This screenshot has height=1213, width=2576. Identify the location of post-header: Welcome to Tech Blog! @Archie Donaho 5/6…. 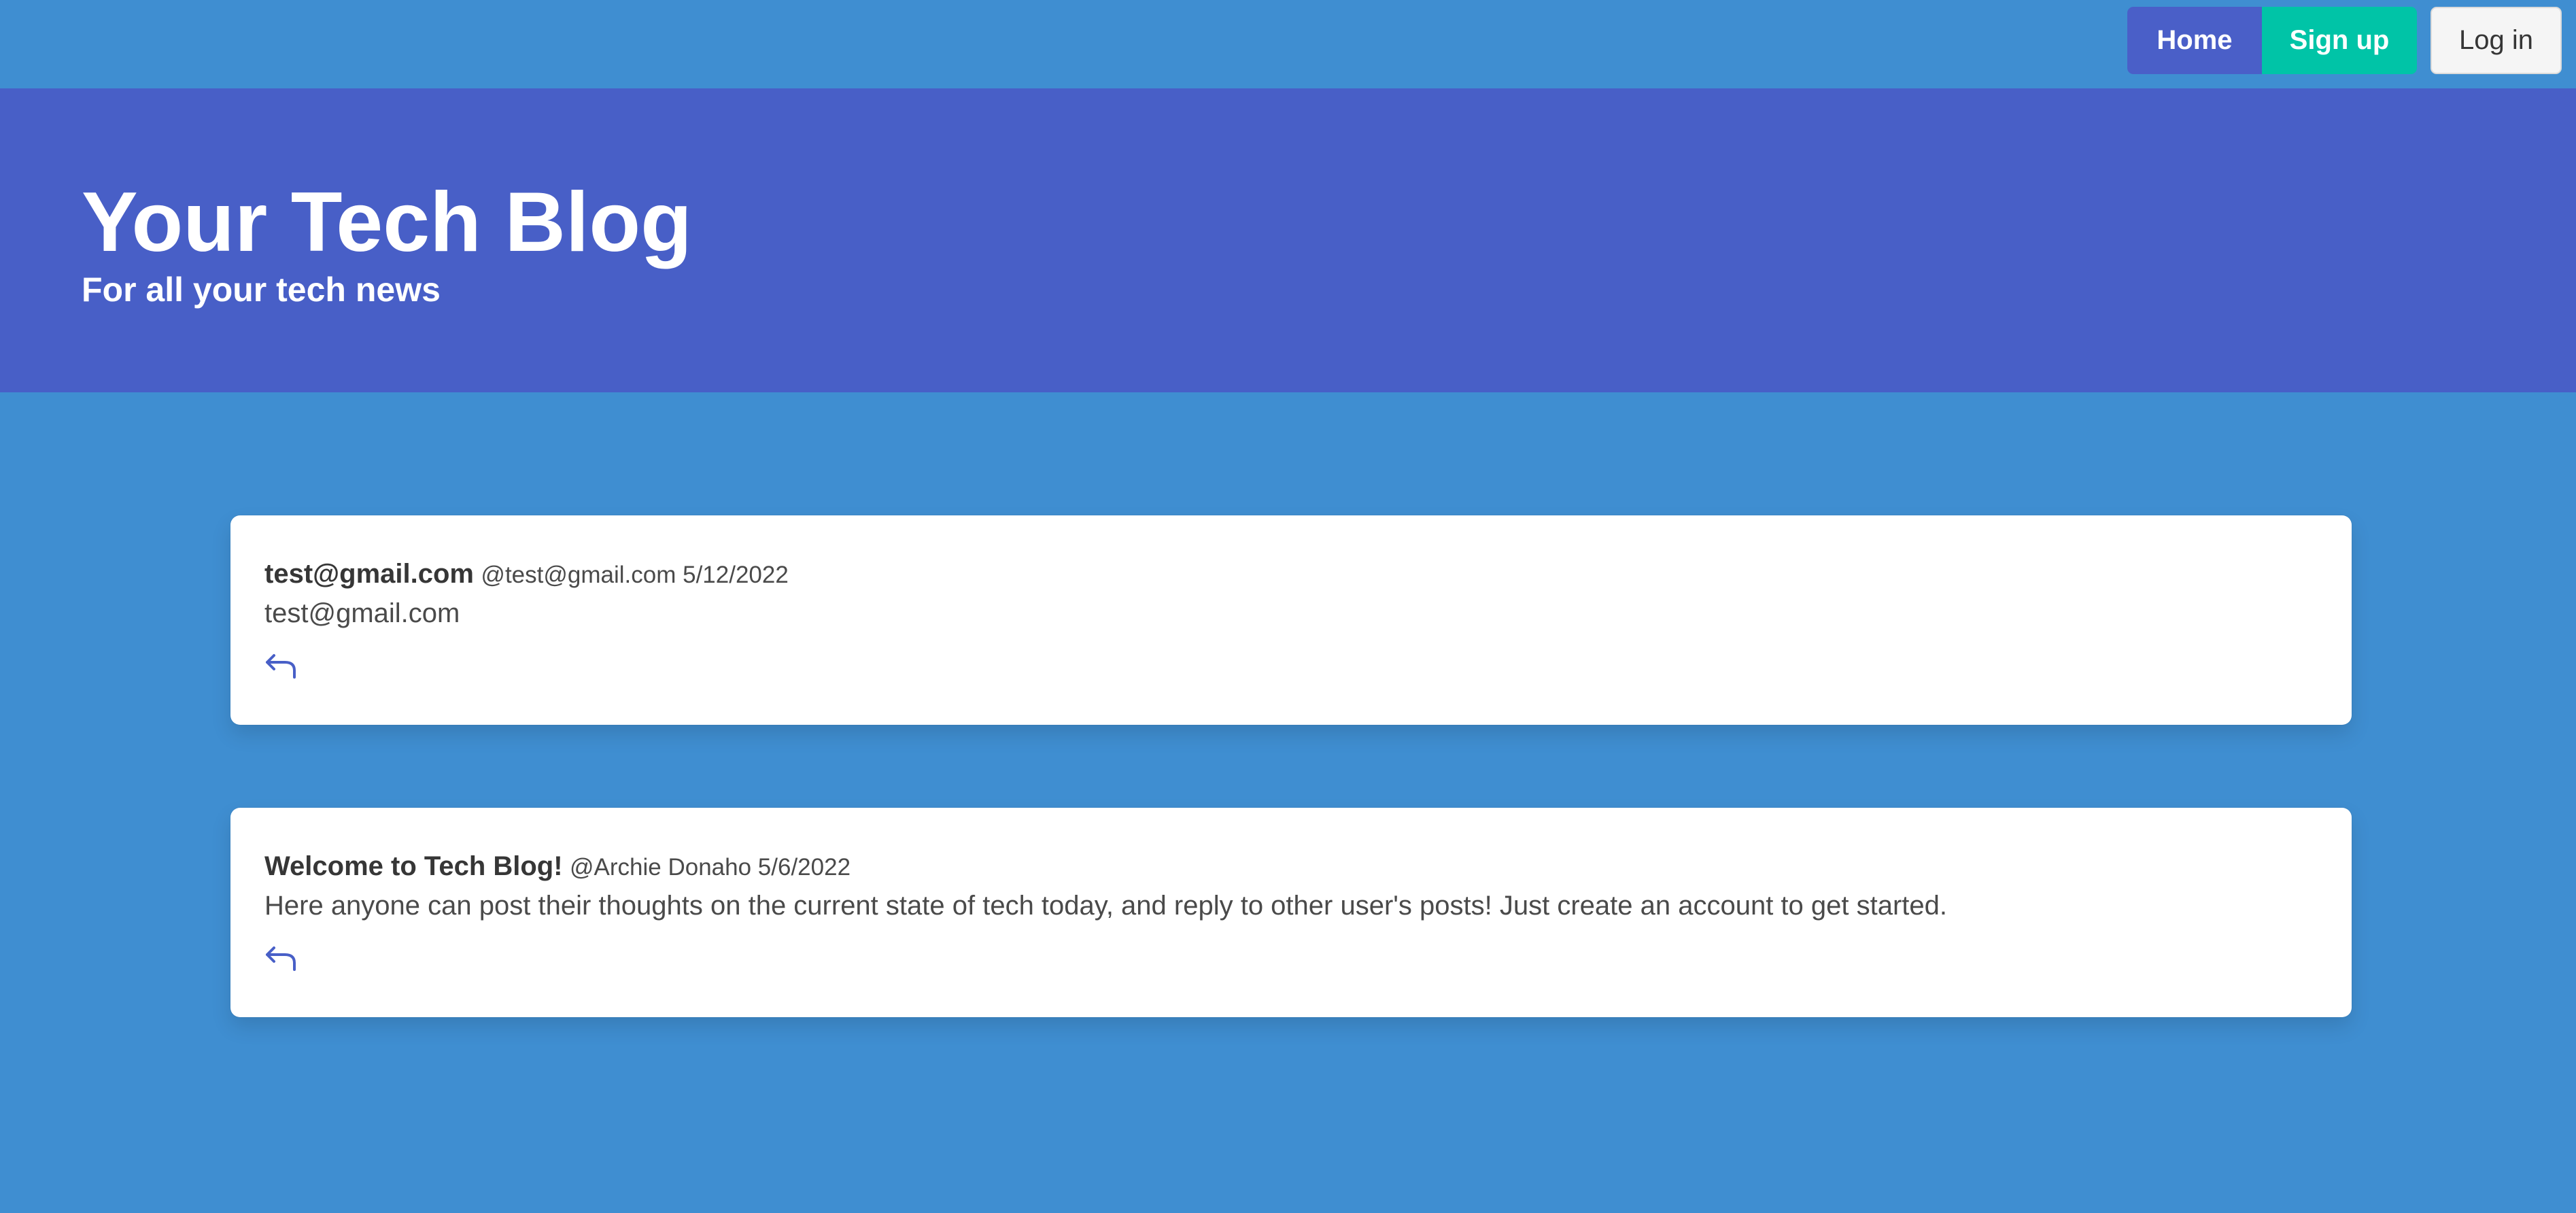
(557, 869).